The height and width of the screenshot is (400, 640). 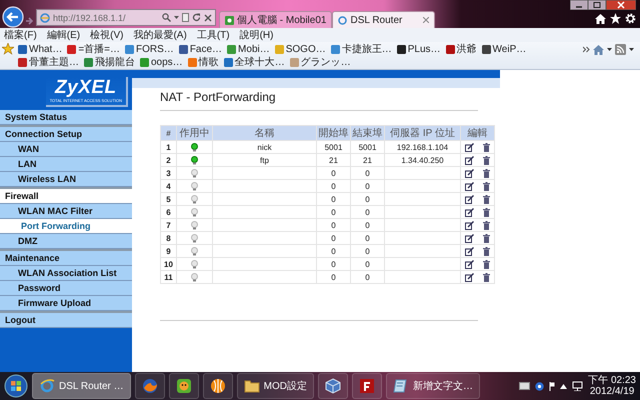 What do you see at coordinates (66, 241) in the screenshot?
I see `sidebar-item: DMZ` at bounding box center [66, 241].